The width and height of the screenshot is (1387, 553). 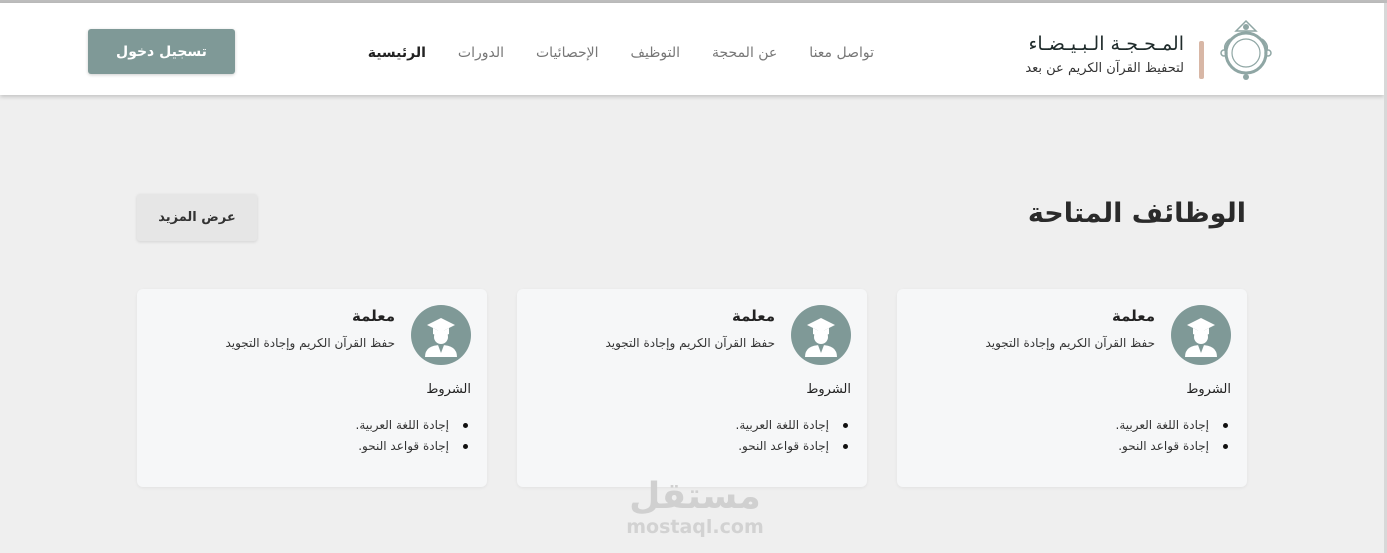 I want to click on section-title: الوظائف المتاحة, so click(x=1136, y=213).